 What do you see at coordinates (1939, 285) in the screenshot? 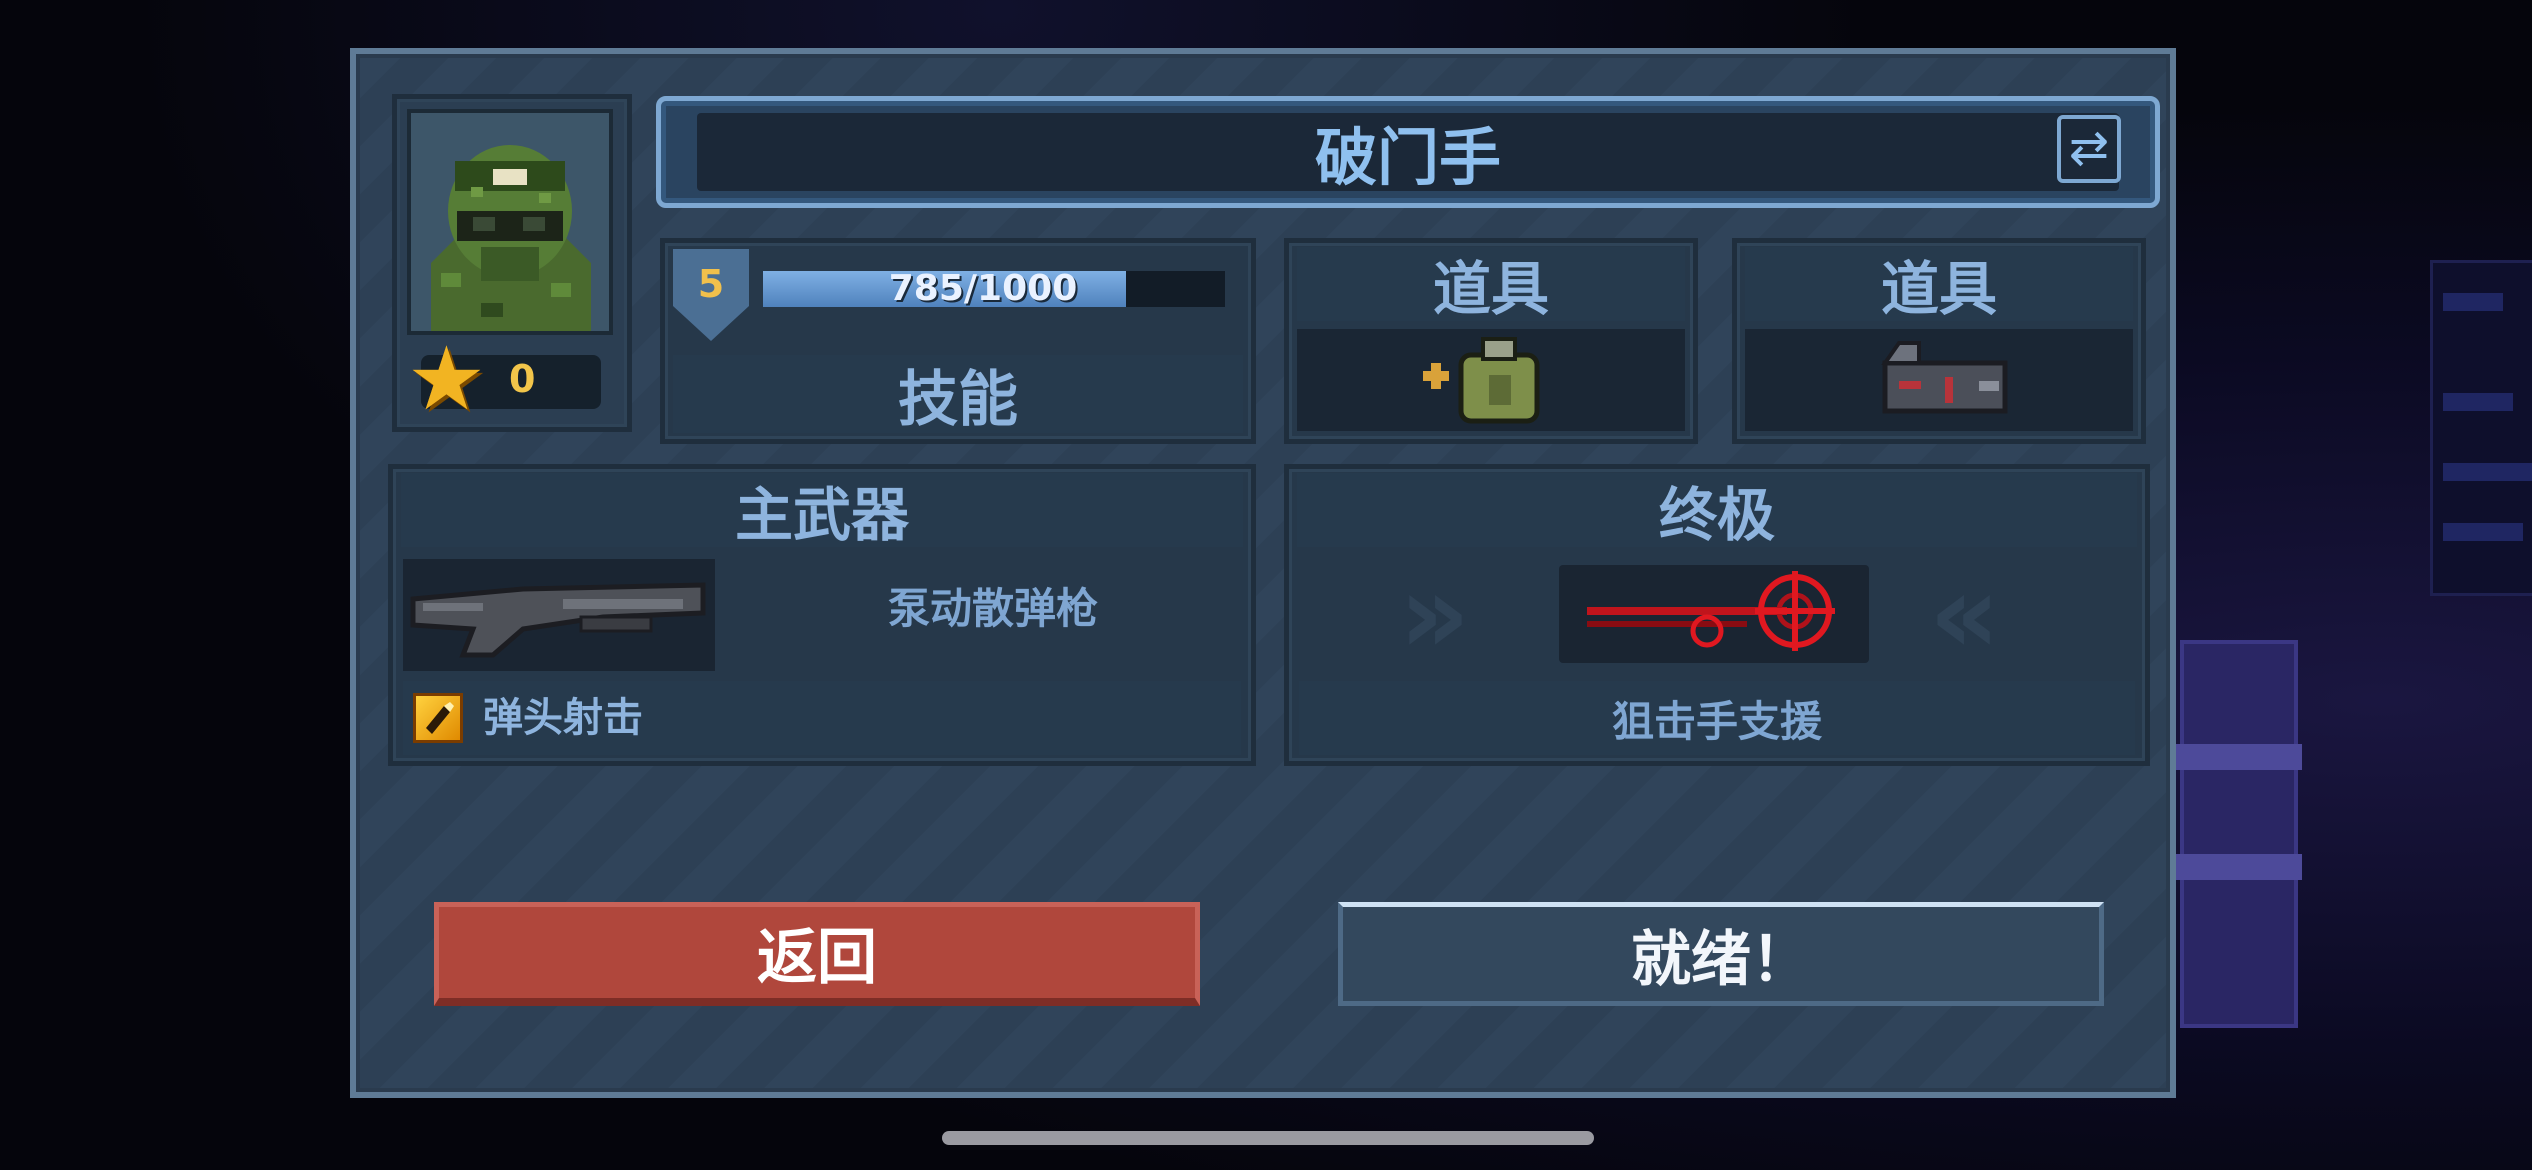
I see `item-slot-2-title: 道具` at bounding box center [1939, 285].